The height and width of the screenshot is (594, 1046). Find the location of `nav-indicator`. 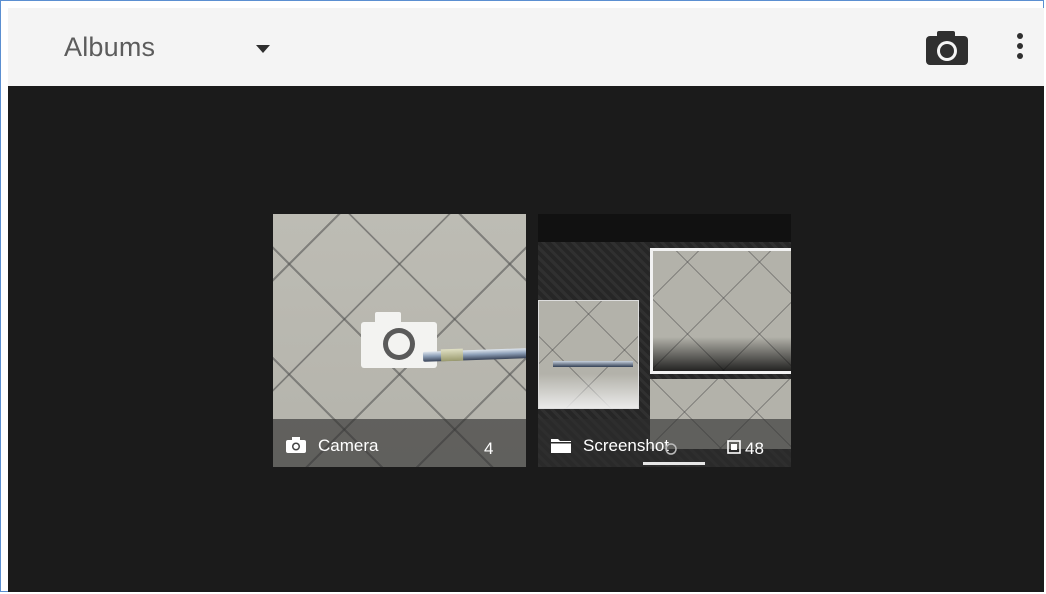

nav-indicator is located at coordinates (674, 463).